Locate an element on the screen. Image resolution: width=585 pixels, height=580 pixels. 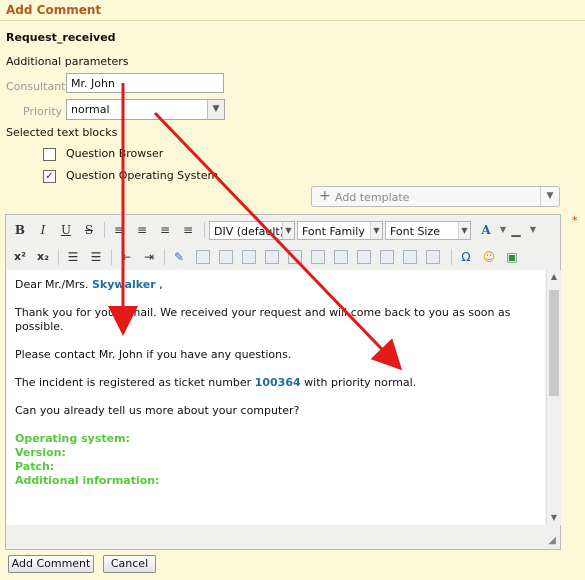
selected-text-blocks-label: Selected text blocks is located at coordinates (62, 132).